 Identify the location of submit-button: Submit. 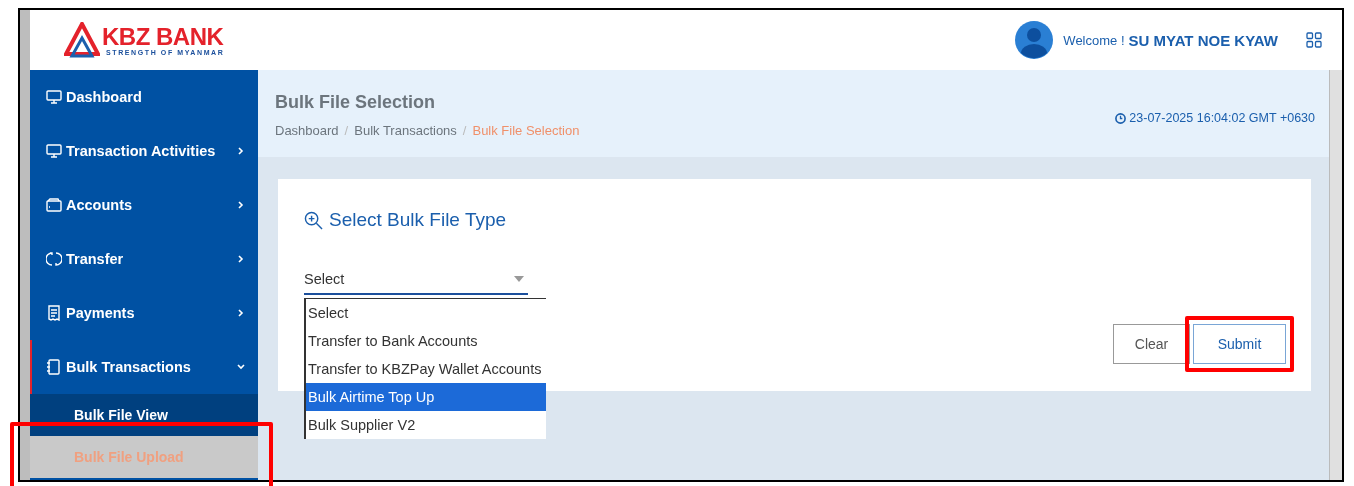
(1239, 344).